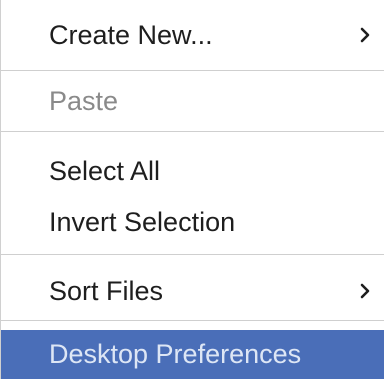  I want to click on menu-item-label: Select All, so click(105, 170).